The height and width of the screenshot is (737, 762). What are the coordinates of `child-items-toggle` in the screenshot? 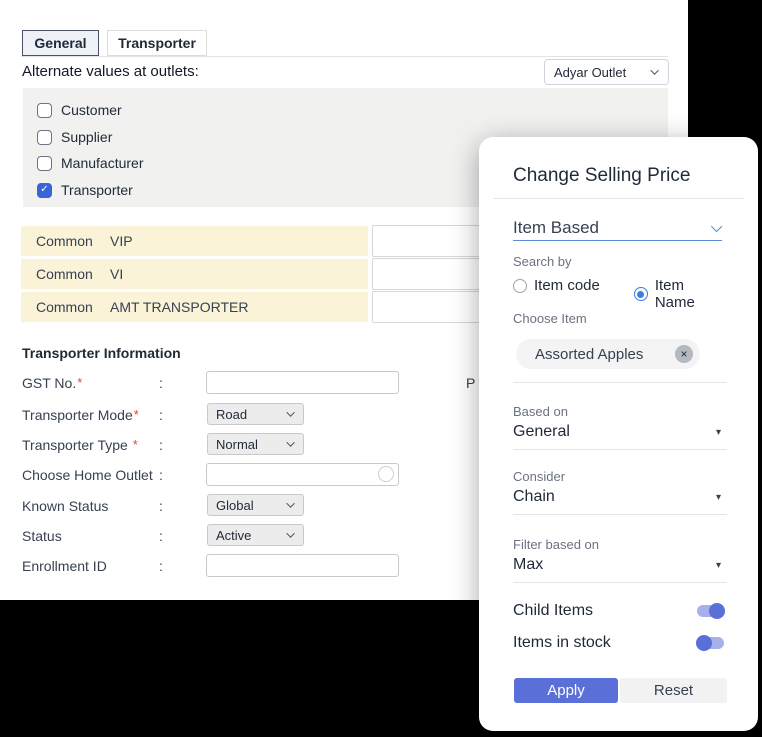 It's located at (711, 611).